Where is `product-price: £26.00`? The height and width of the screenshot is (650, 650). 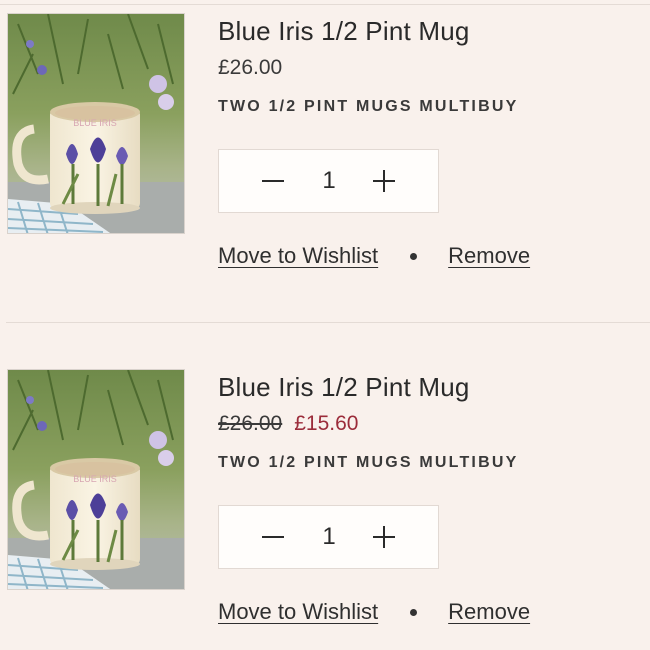 product-price: £26.00 is located at coordinates (250, 67).